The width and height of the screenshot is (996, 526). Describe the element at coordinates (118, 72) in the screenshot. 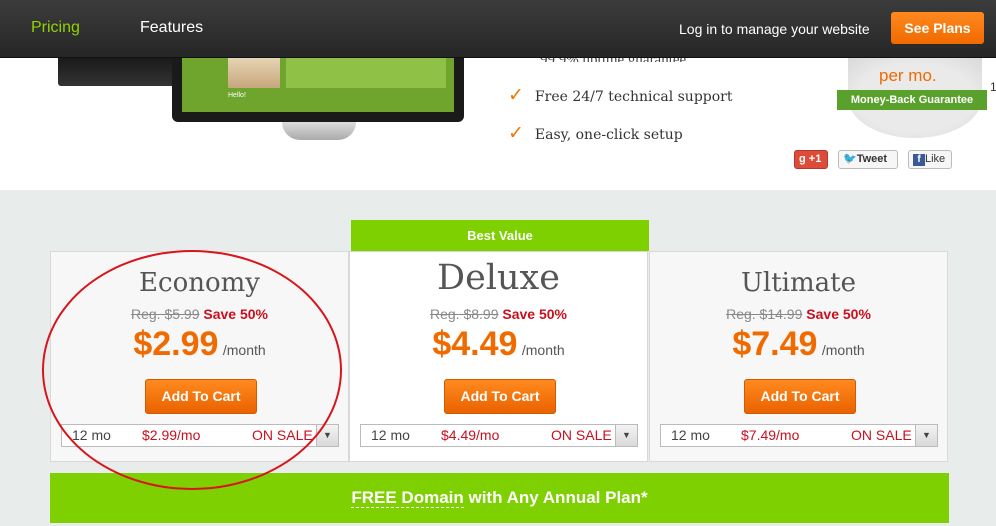

I see `server-image` at that location.